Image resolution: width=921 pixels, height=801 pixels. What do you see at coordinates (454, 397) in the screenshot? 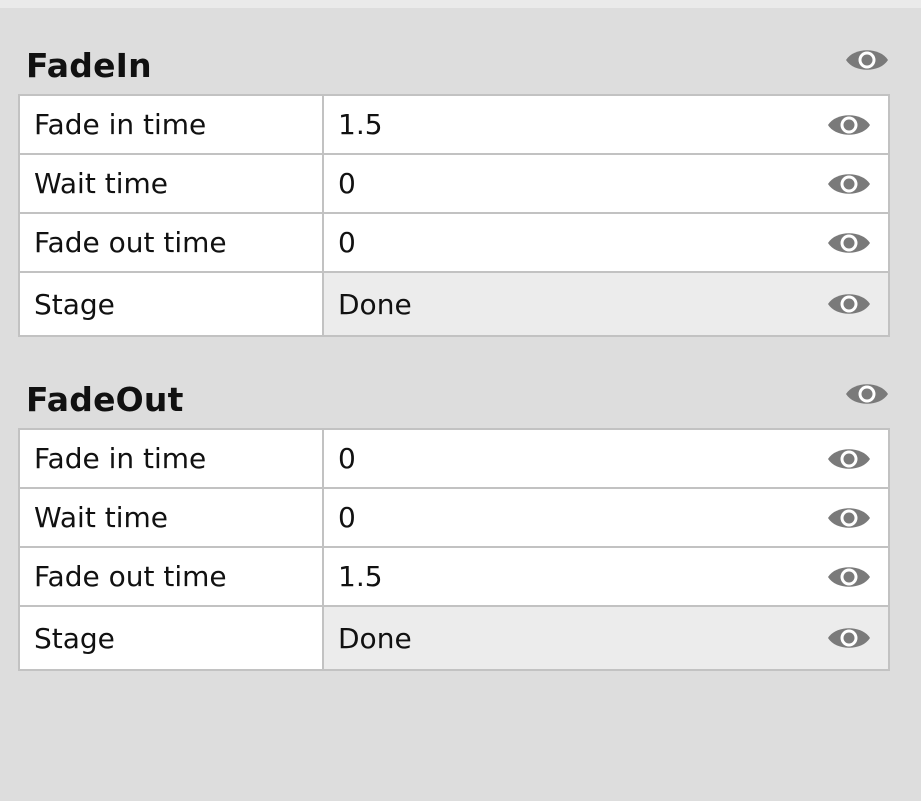
I see `section-header: FadeOut` at bounding box center [454, 397].